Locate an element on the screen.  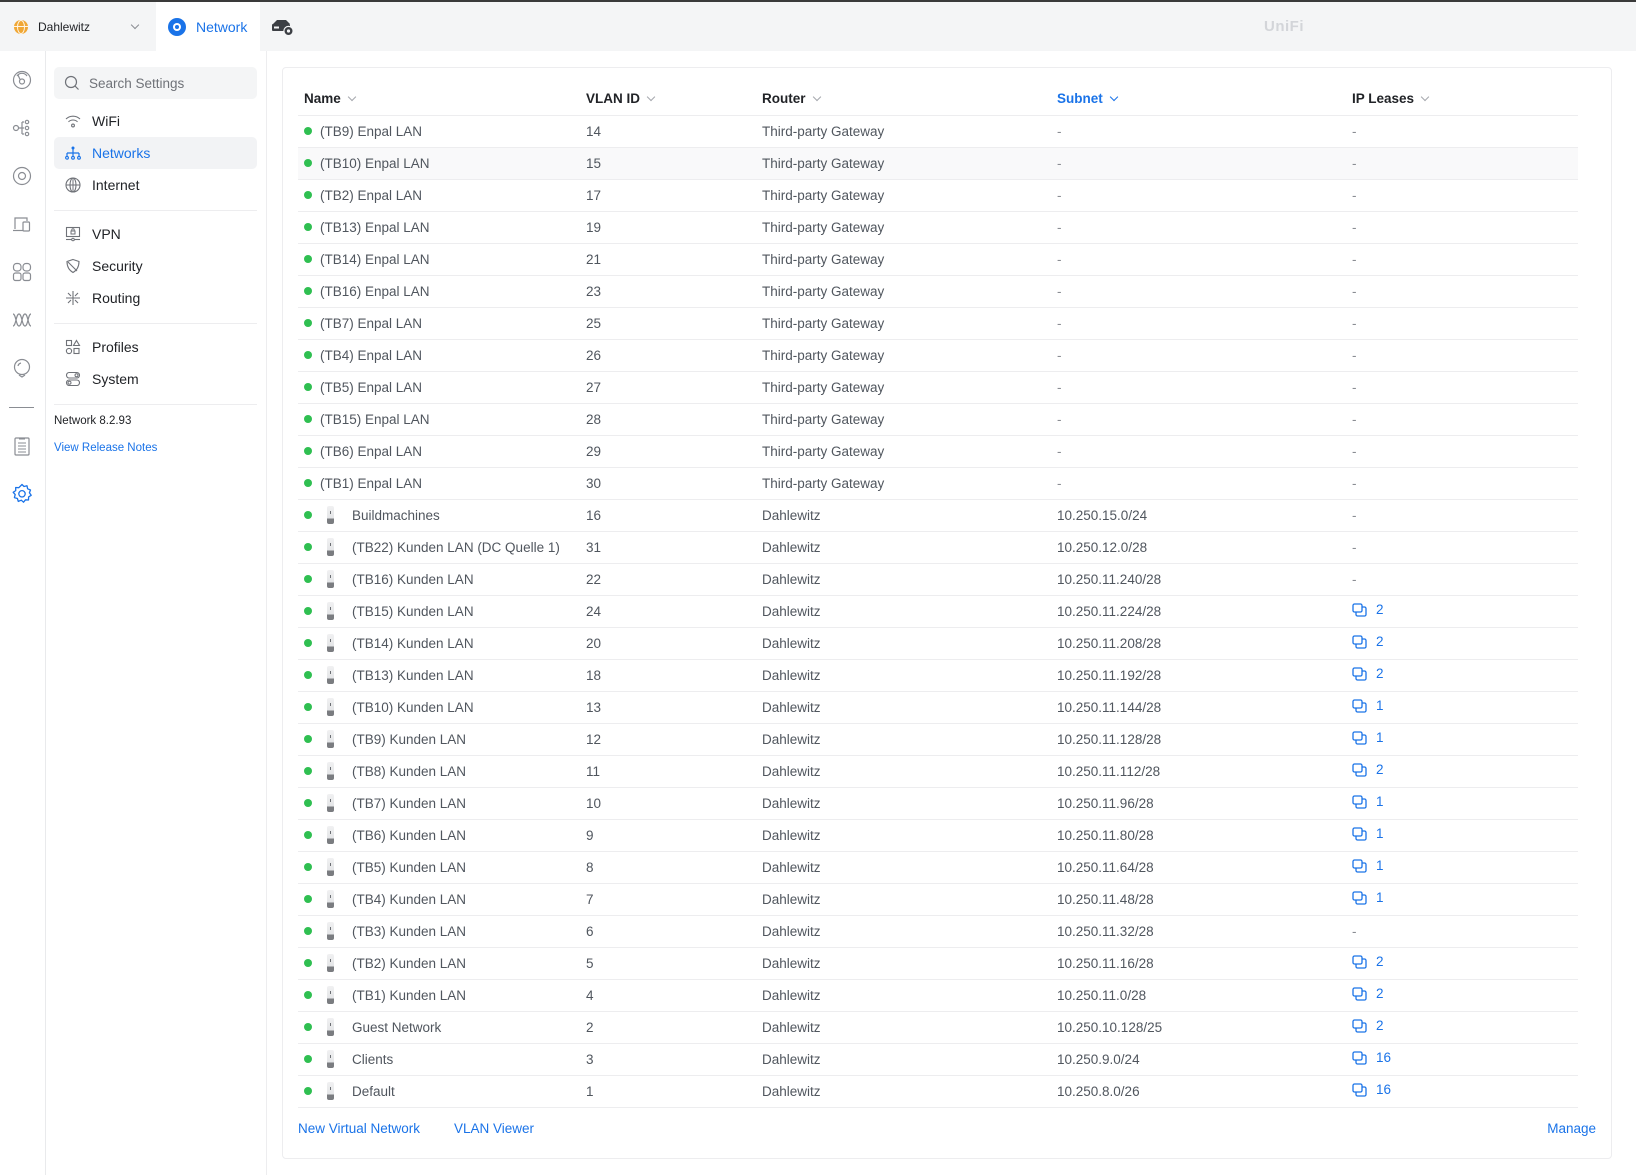
new-virtual-network-button: New Virtual Network is located at coordinates (359, 1128).